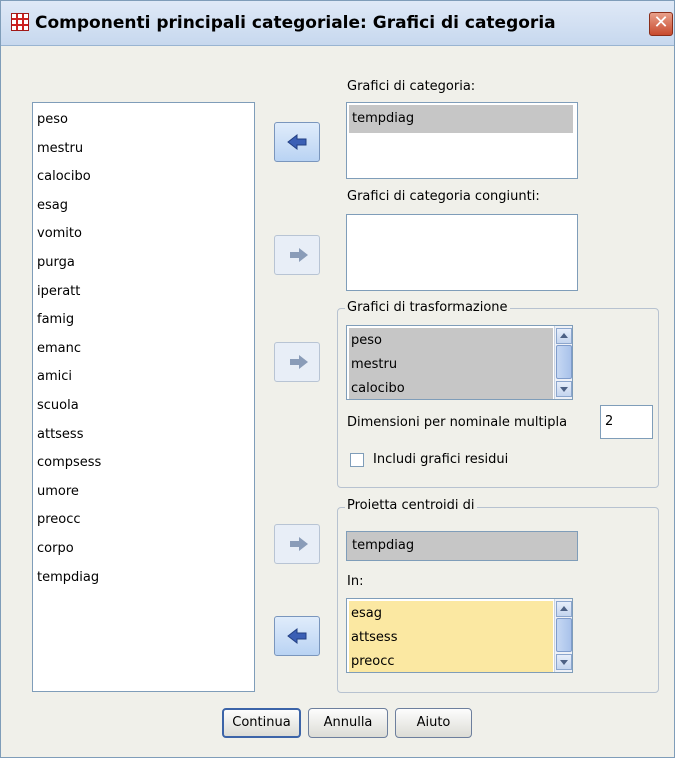 The height and width of the screenshot is (758, 675). I want to click on list-item: emanc, so click(59, 348).